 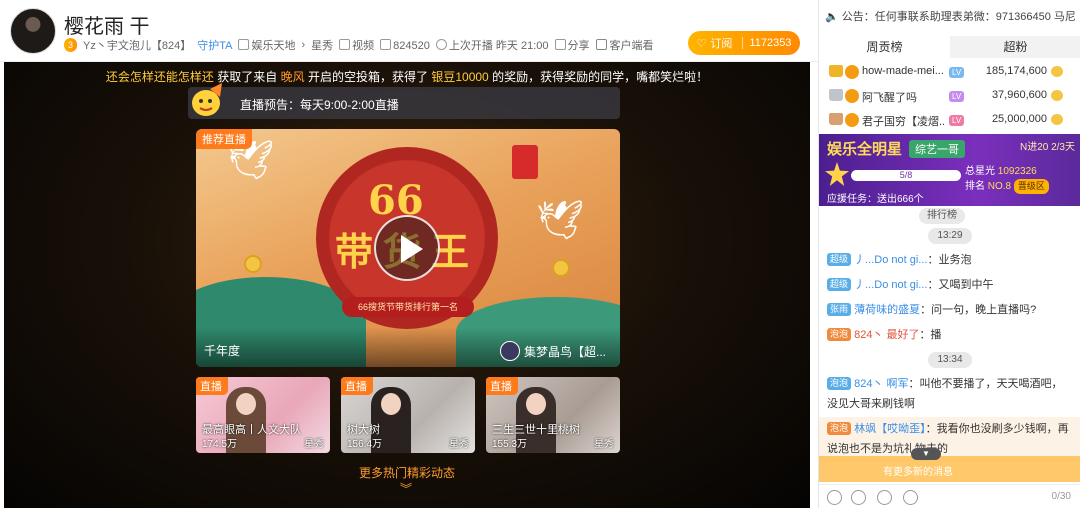 I want to click on live-thumbnail: 直播 三生三世十里桃树 155.3万 星秀, so click(x=553, y=415).